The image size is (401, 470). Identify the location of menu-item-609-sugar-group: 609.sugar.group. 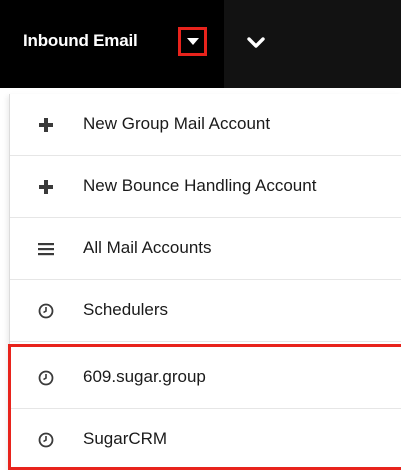
(205, 378).